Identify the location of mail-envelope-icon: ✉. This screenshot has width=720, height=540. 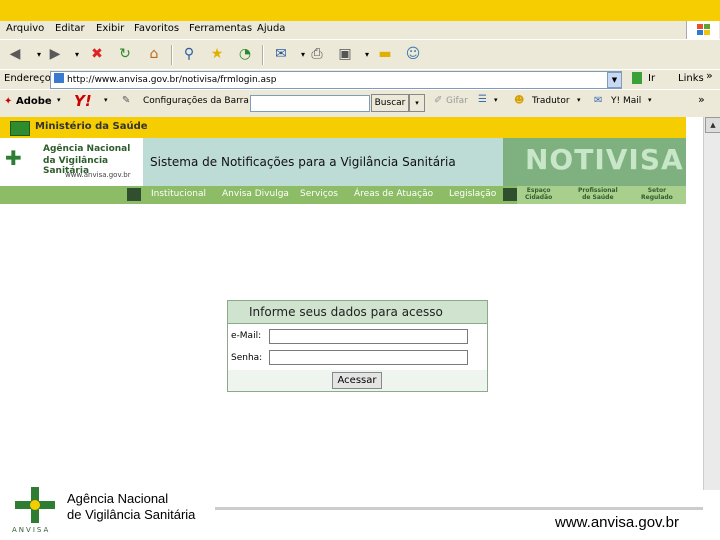
(598, 100).